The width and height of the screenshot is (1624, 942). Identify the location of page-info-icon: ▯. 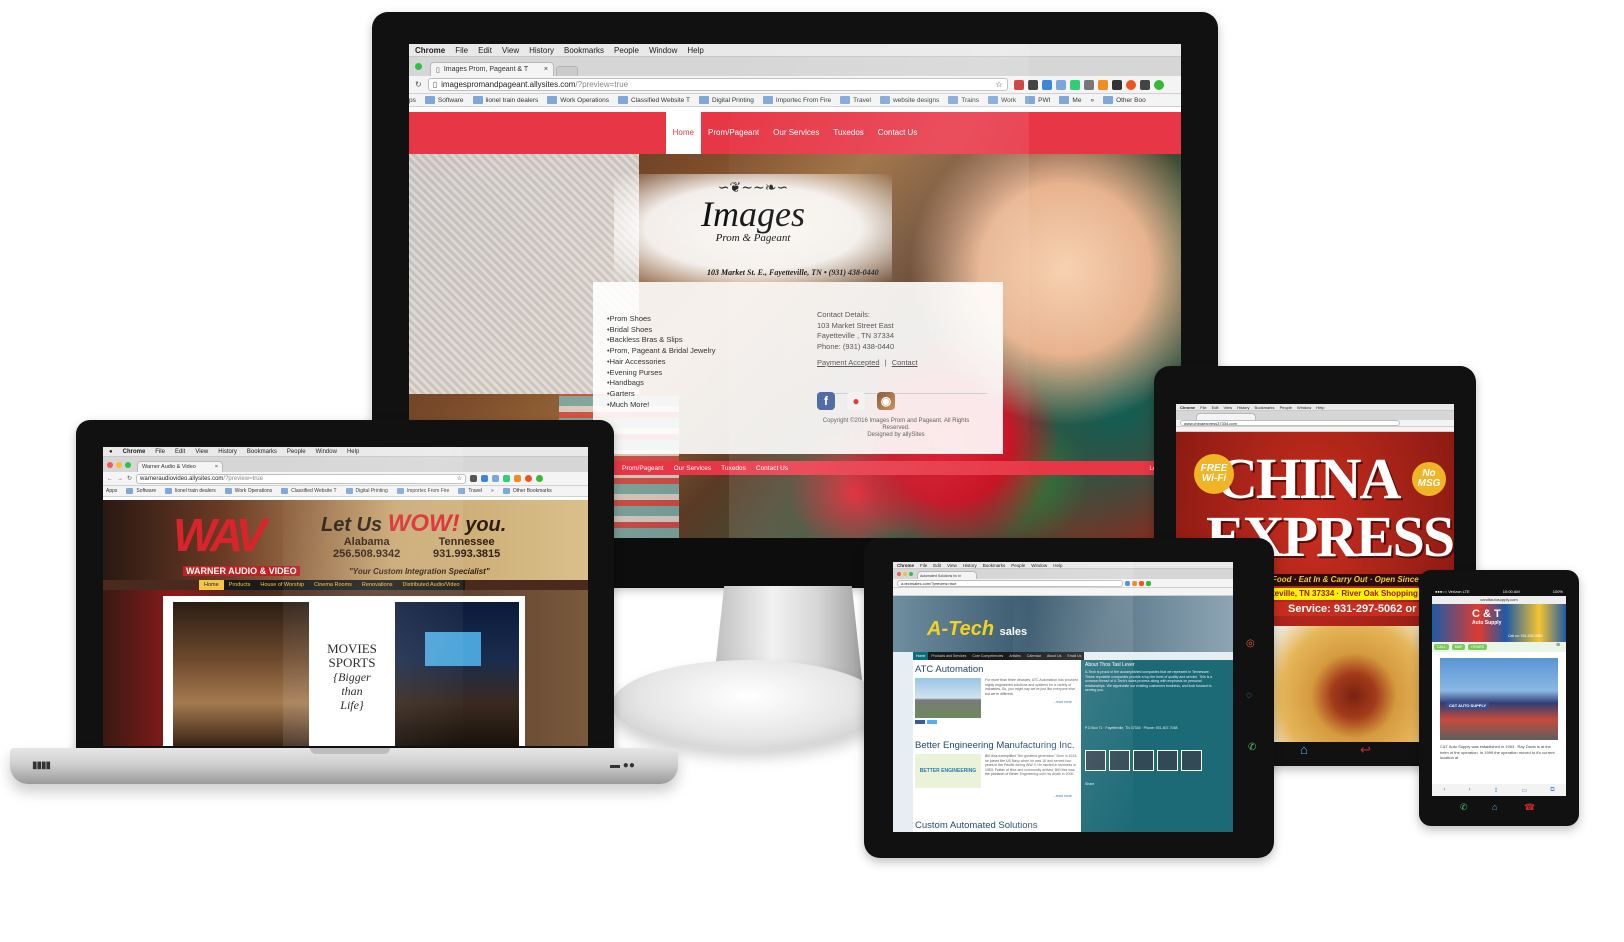
(435, 84).